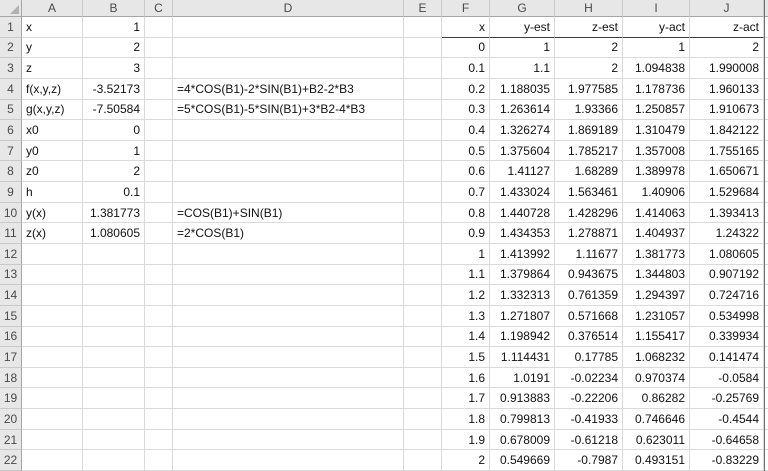 This screenshot has height=471, width=768. I want to click on cell-J12: 1.080605, so click(727, 254).